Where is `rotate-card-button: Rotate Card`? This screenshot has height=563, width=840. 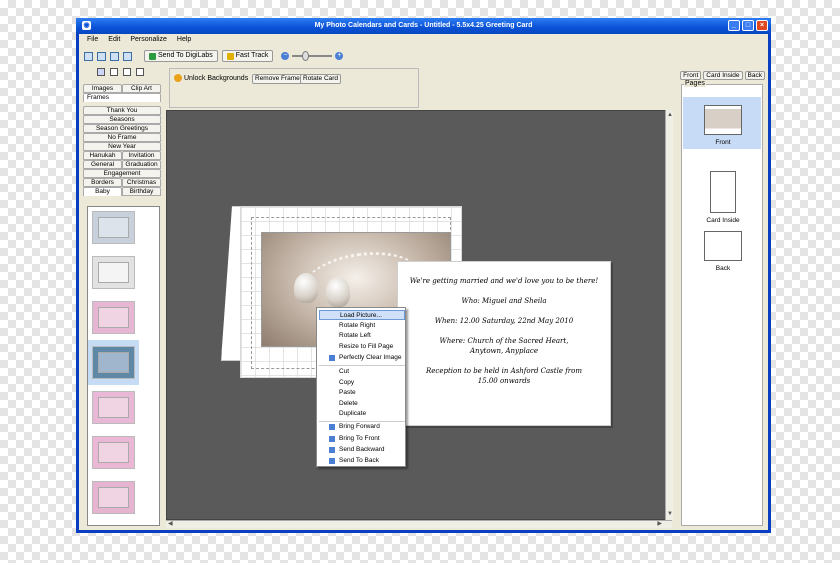 rotate-card-button: Rotate Card is located at coordinates (321, 79).